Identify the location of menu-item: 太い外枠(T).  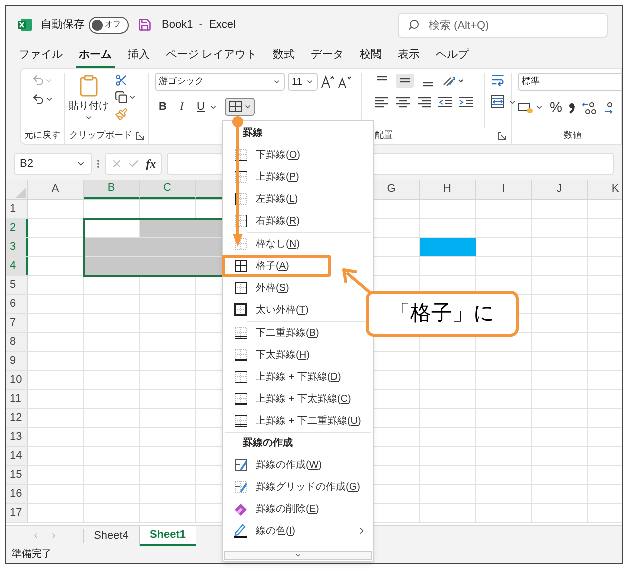
(271, 310).